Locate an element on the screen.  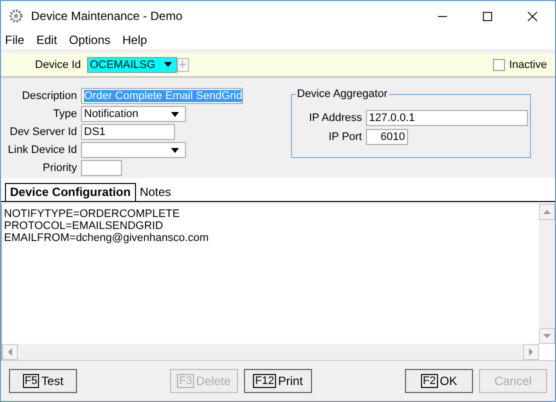
scroll-left-icon is located at coordinates (10, 352).